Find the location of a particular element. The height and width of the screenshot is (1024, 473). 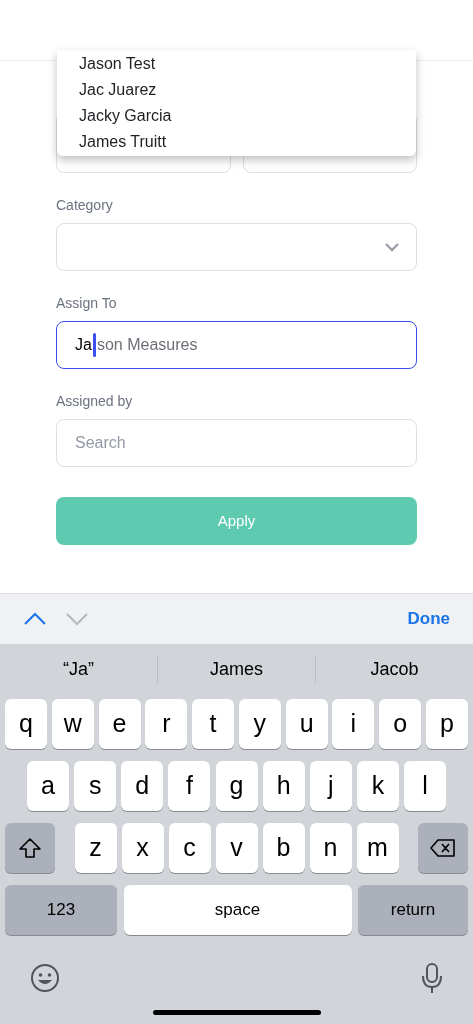

keyboard-key: o is located at coordinates (400, 724).